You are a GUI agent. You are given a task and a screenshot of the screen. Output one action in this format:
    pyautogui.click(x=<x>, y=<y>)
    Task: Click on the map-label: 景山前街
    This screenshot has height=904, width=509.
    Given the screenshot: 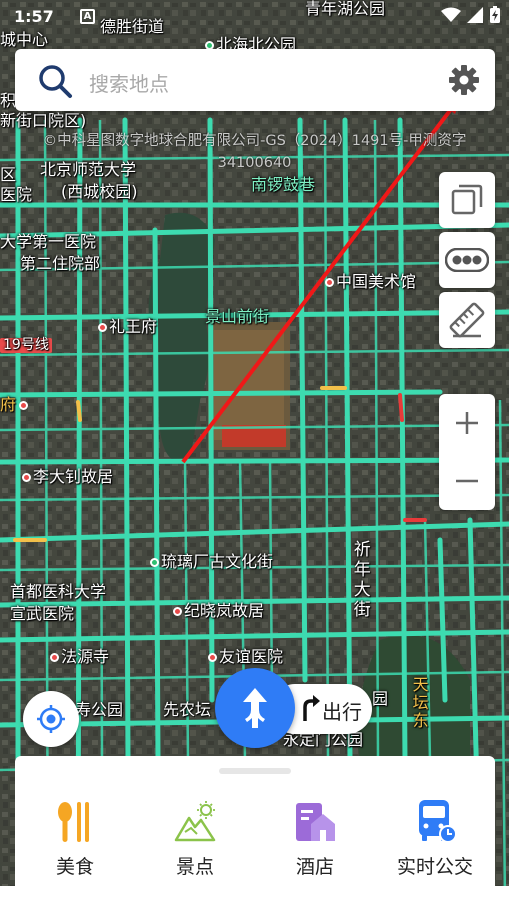 What is the action you would take?
    pyautogui.click(x=237, y=316)
    